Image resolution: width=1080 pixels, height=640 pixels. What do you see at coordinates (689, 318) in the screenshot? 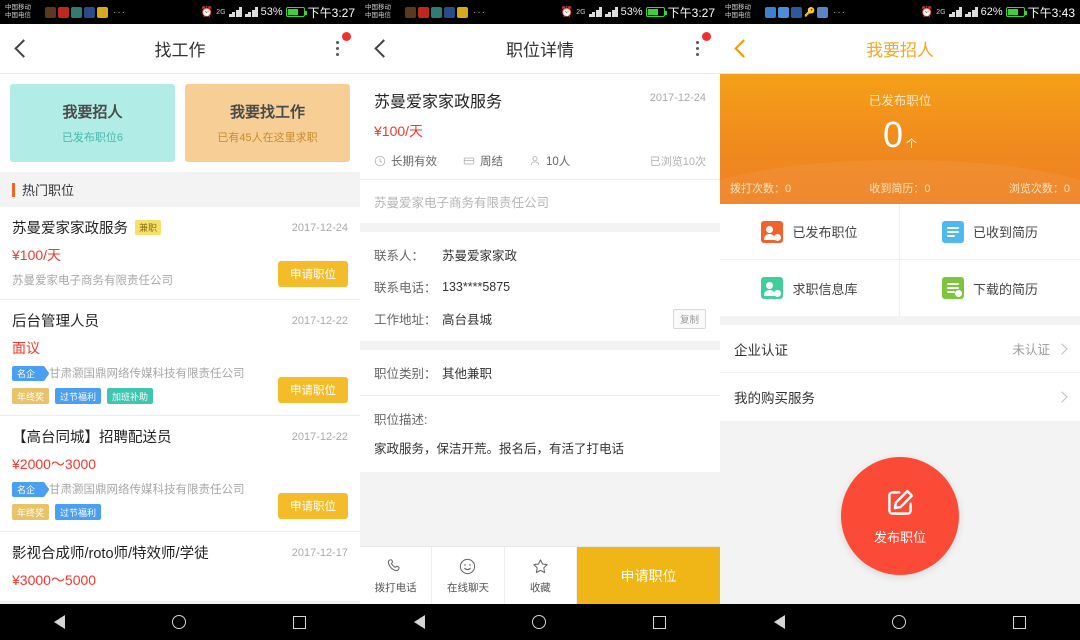
I see `copy-button: 复制` at bounding box center [689, 318].